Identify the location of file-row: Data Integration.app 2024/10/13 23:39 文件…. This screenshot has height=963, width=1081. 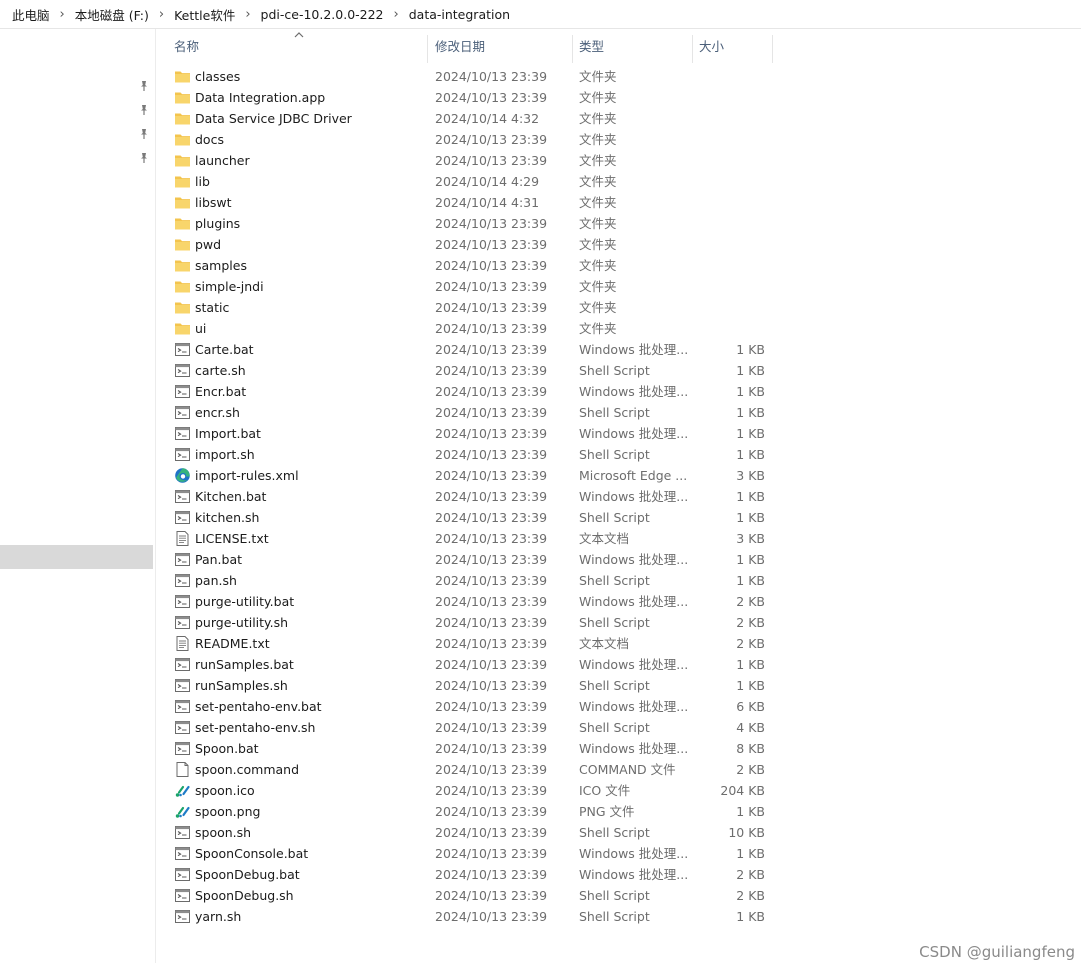
(618, 97).